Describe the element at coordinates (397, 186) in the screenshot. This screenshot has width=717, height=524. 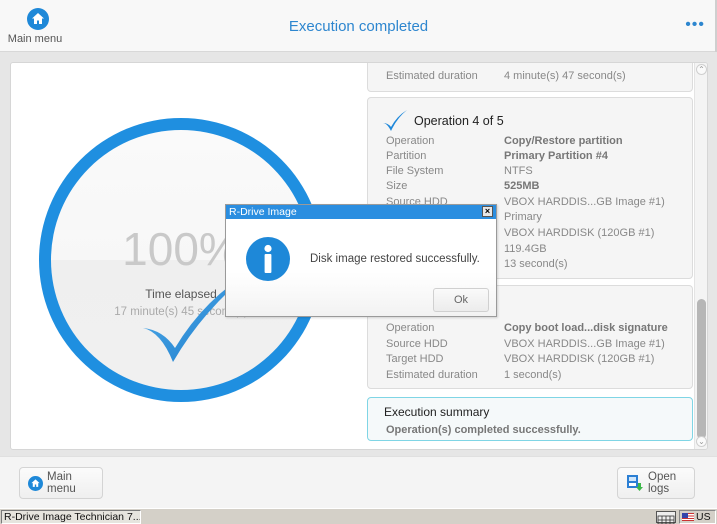
I see `row-key: Size` at that location.